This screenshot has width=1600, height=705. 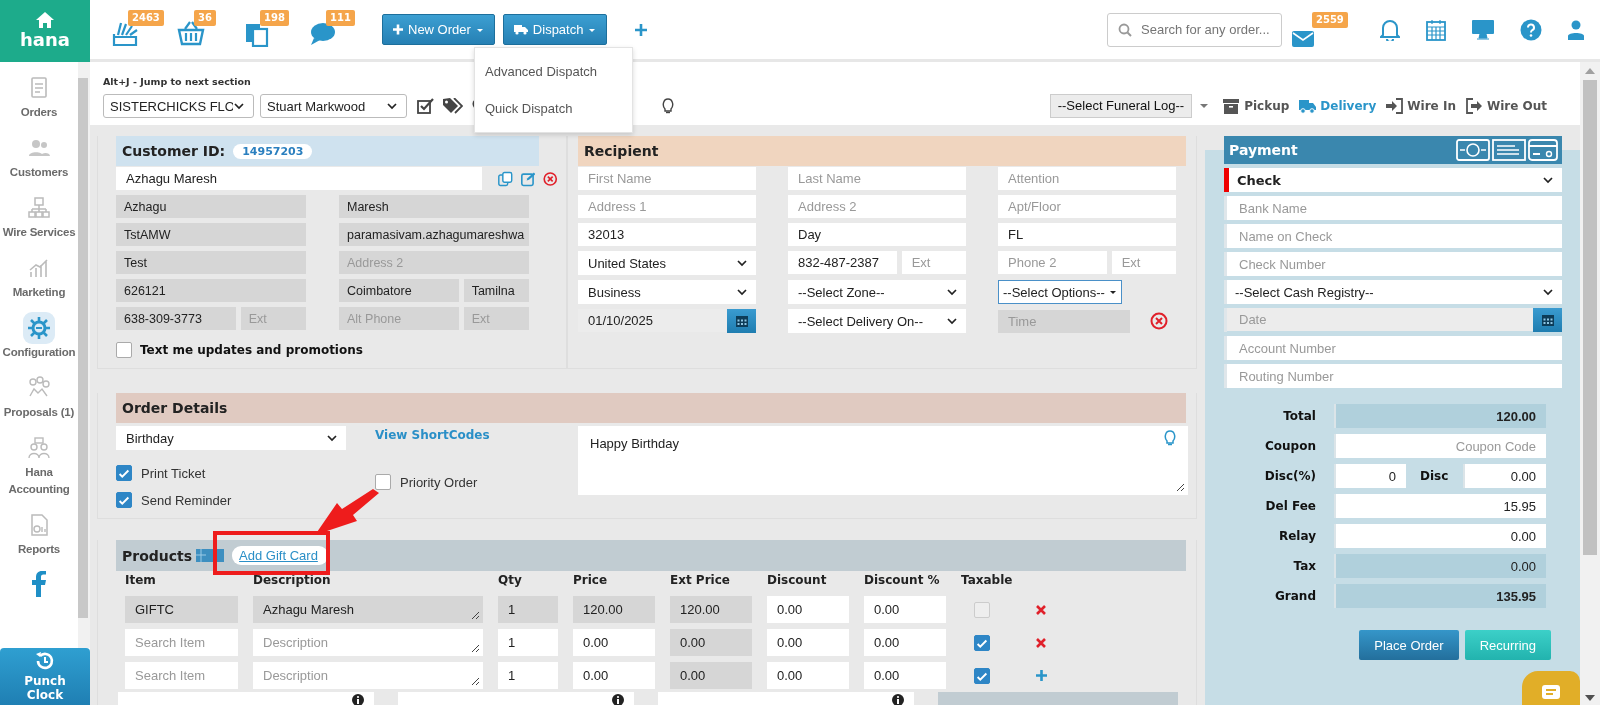 What do you see at coordinates (399, 318) in the screenshot?
I see `input-field: Alt Phone` at bounding box center [399, 318].